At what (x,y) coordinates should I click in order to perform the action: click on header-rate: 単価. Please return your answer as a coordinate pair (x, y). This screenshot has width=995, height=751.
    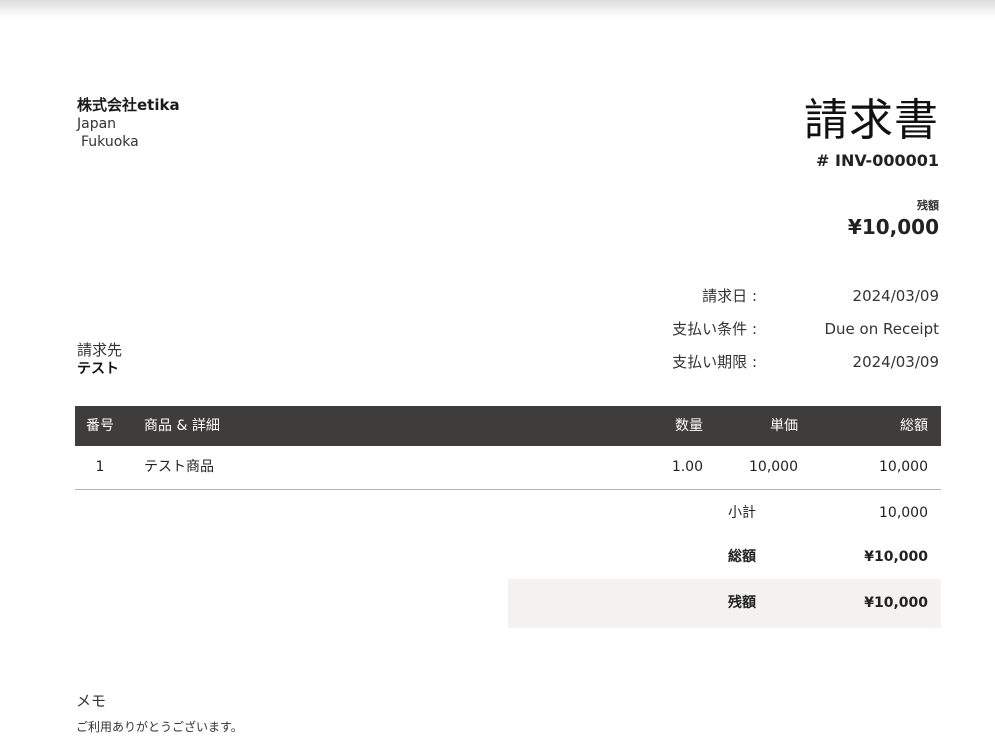
    Looking at the image, I should click on (784, 426).